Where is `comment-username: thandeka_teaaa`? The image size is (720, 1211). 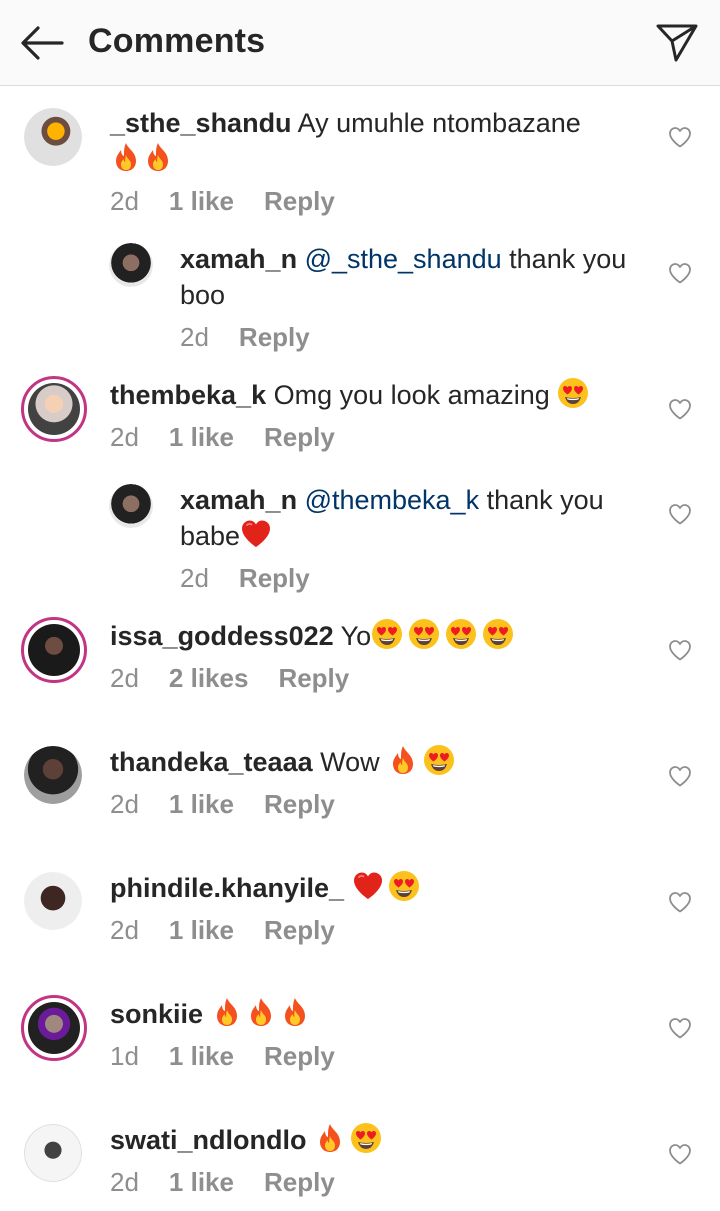
comment-username: thandeka_teaaa is located at coordinates (211, 762).